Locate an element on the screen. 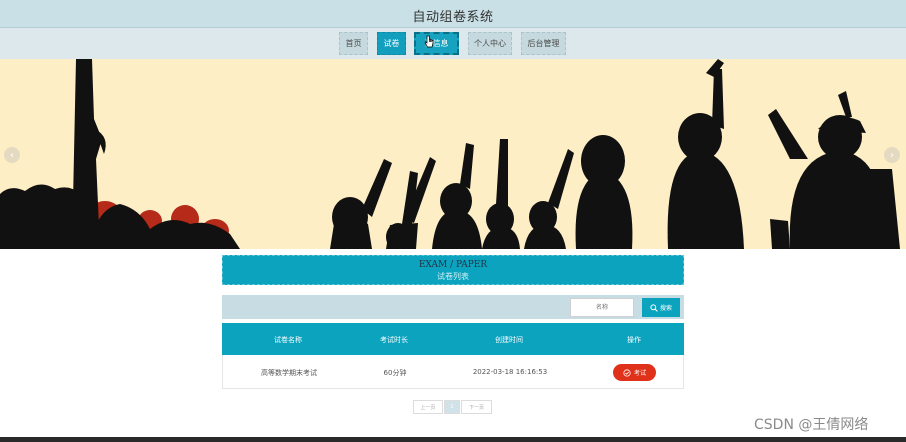  search-icon is located at coordinates (654, 307).